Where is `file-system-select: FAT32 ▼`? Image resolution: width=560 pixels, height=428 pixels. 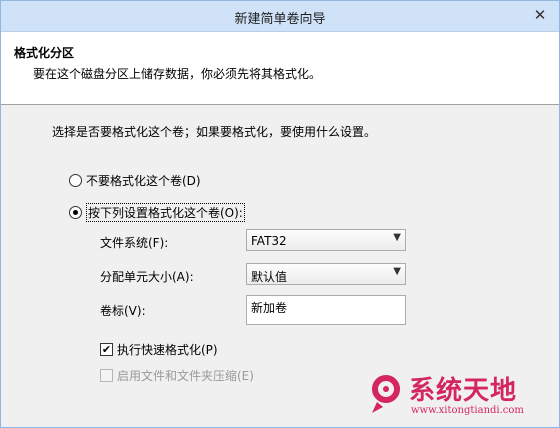 file-system-select: FAT32 ▼ is located at coordinates (326, 240).